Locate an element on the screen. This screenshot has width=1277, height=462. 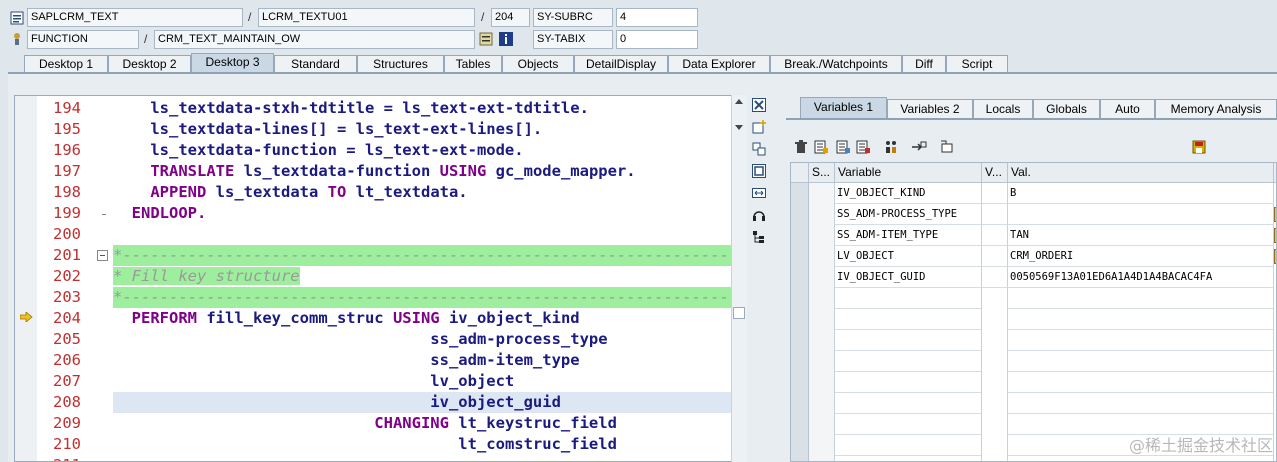
tab-standard: Standard is located at coordinates (315, 64).